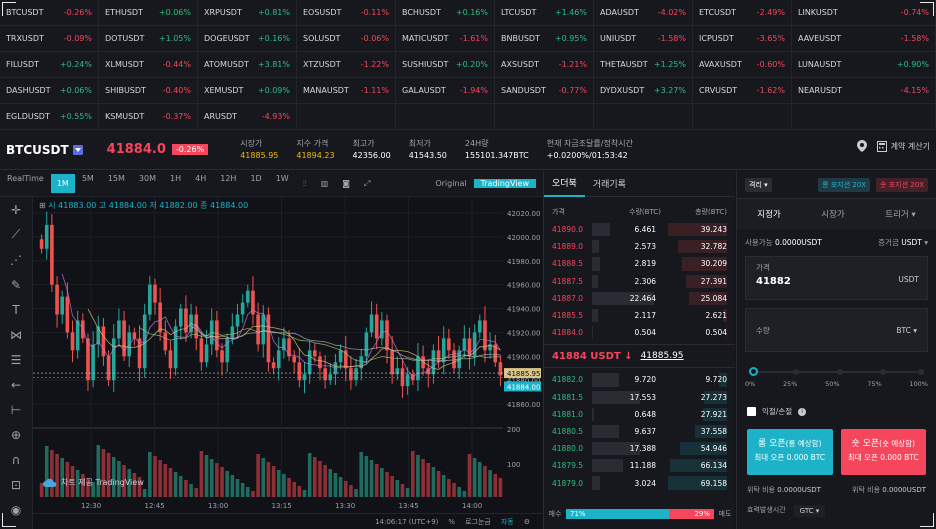 Image resolution: width=936 pixels, height=529 pixels. What do you see at coordinates (16, 484) in the screenshot?
I see `lock-icon: ⊡` at bounding box center [16, 484].